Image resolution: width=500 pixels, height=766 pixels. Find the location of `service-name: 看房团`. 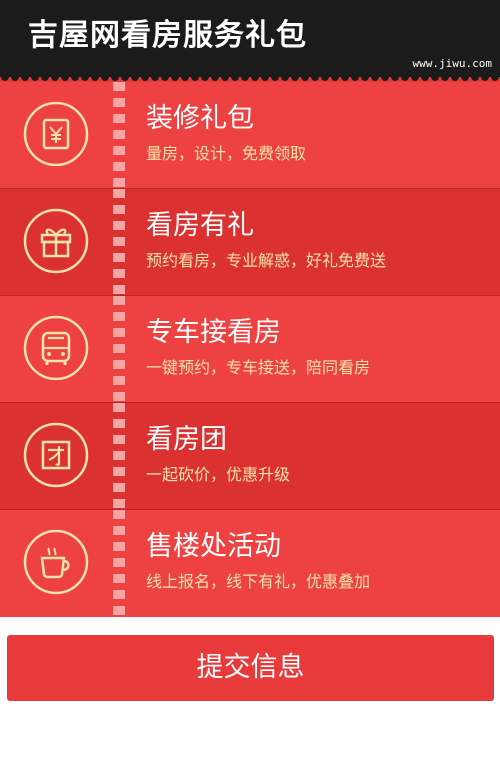

service-name: 看房团 is located at coordinates (186, 439).